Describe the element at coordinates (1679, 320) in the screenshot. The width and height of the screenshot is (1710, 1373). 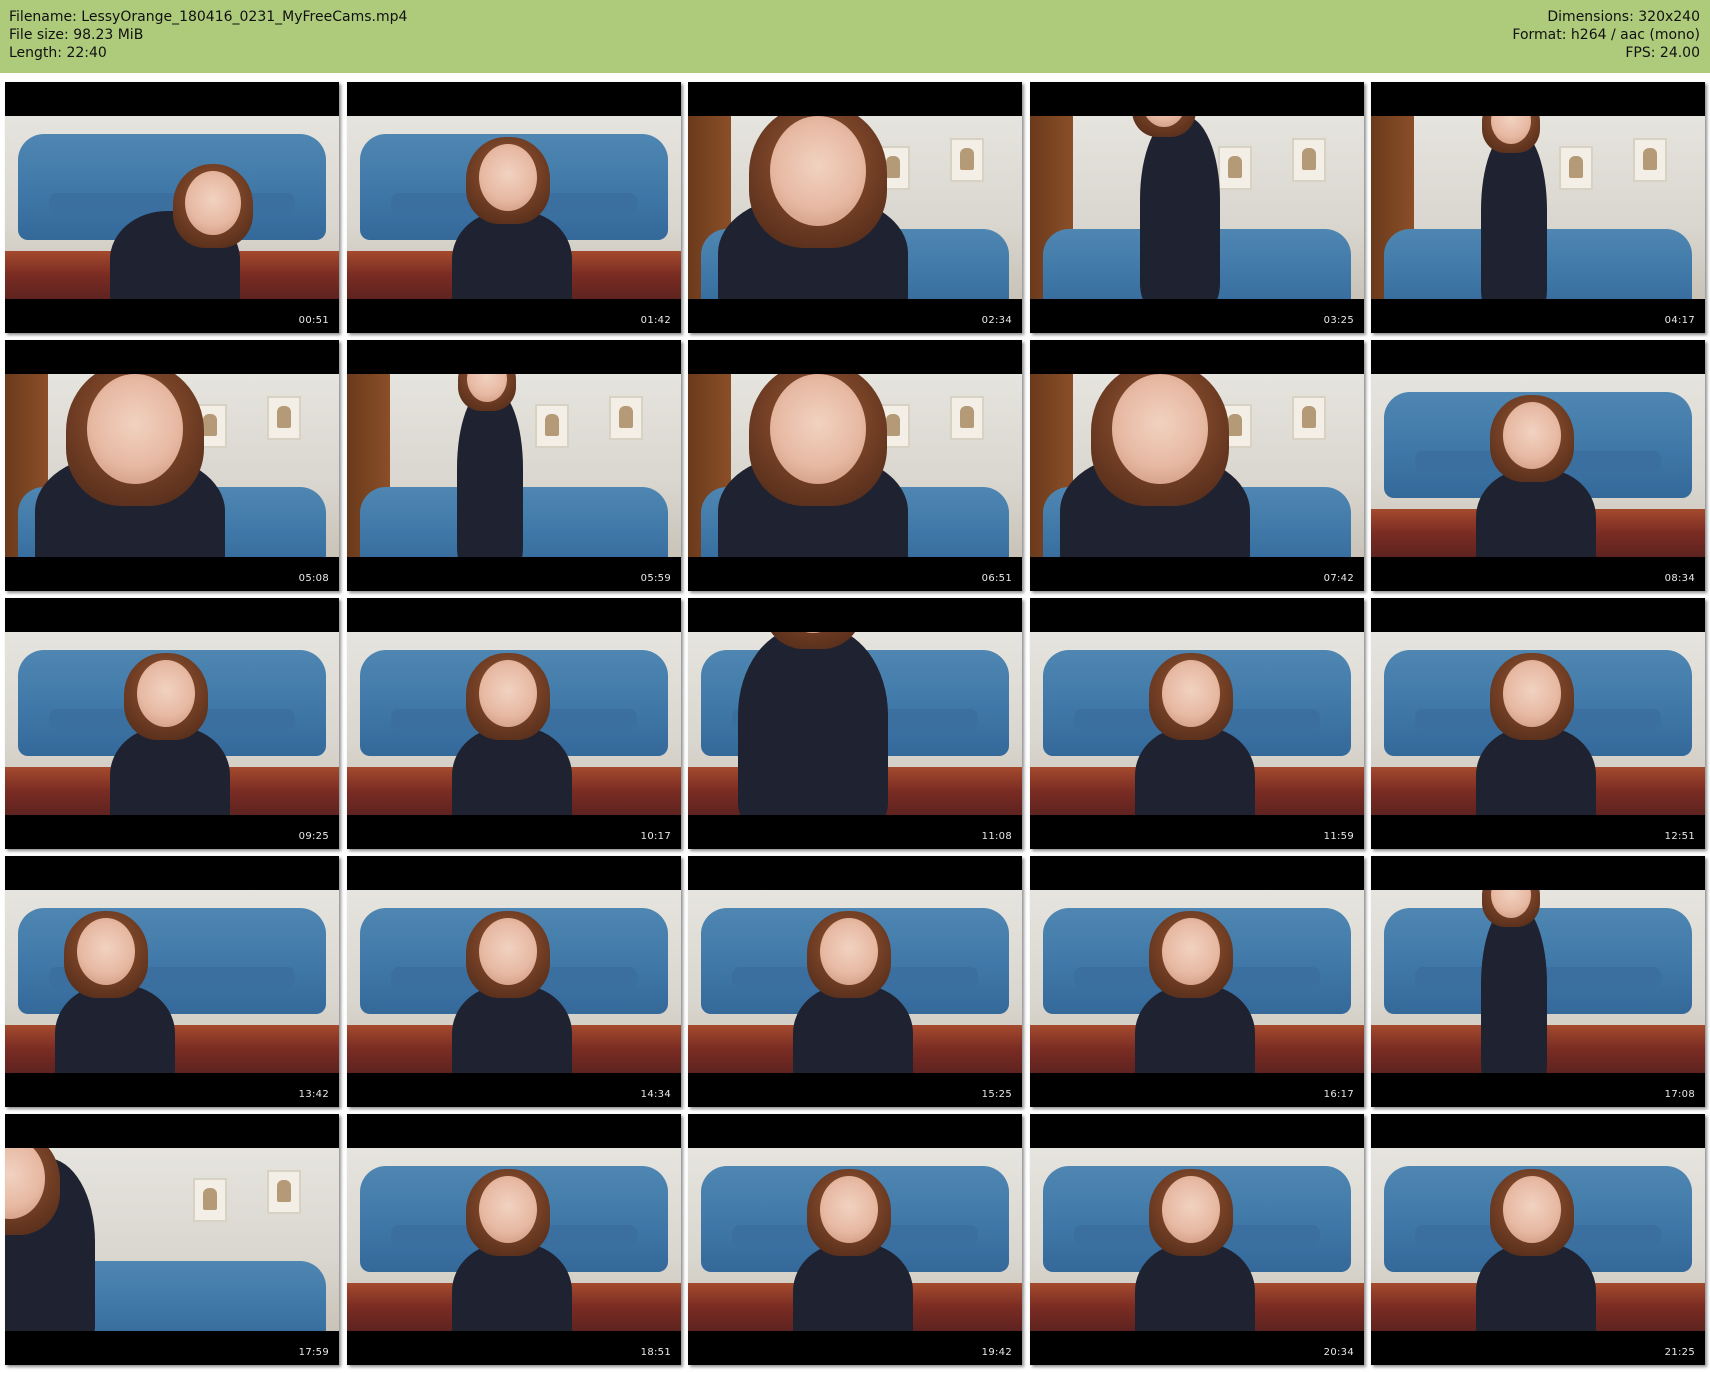
I see `thumbnail-timestamp: 04:17` at that location.